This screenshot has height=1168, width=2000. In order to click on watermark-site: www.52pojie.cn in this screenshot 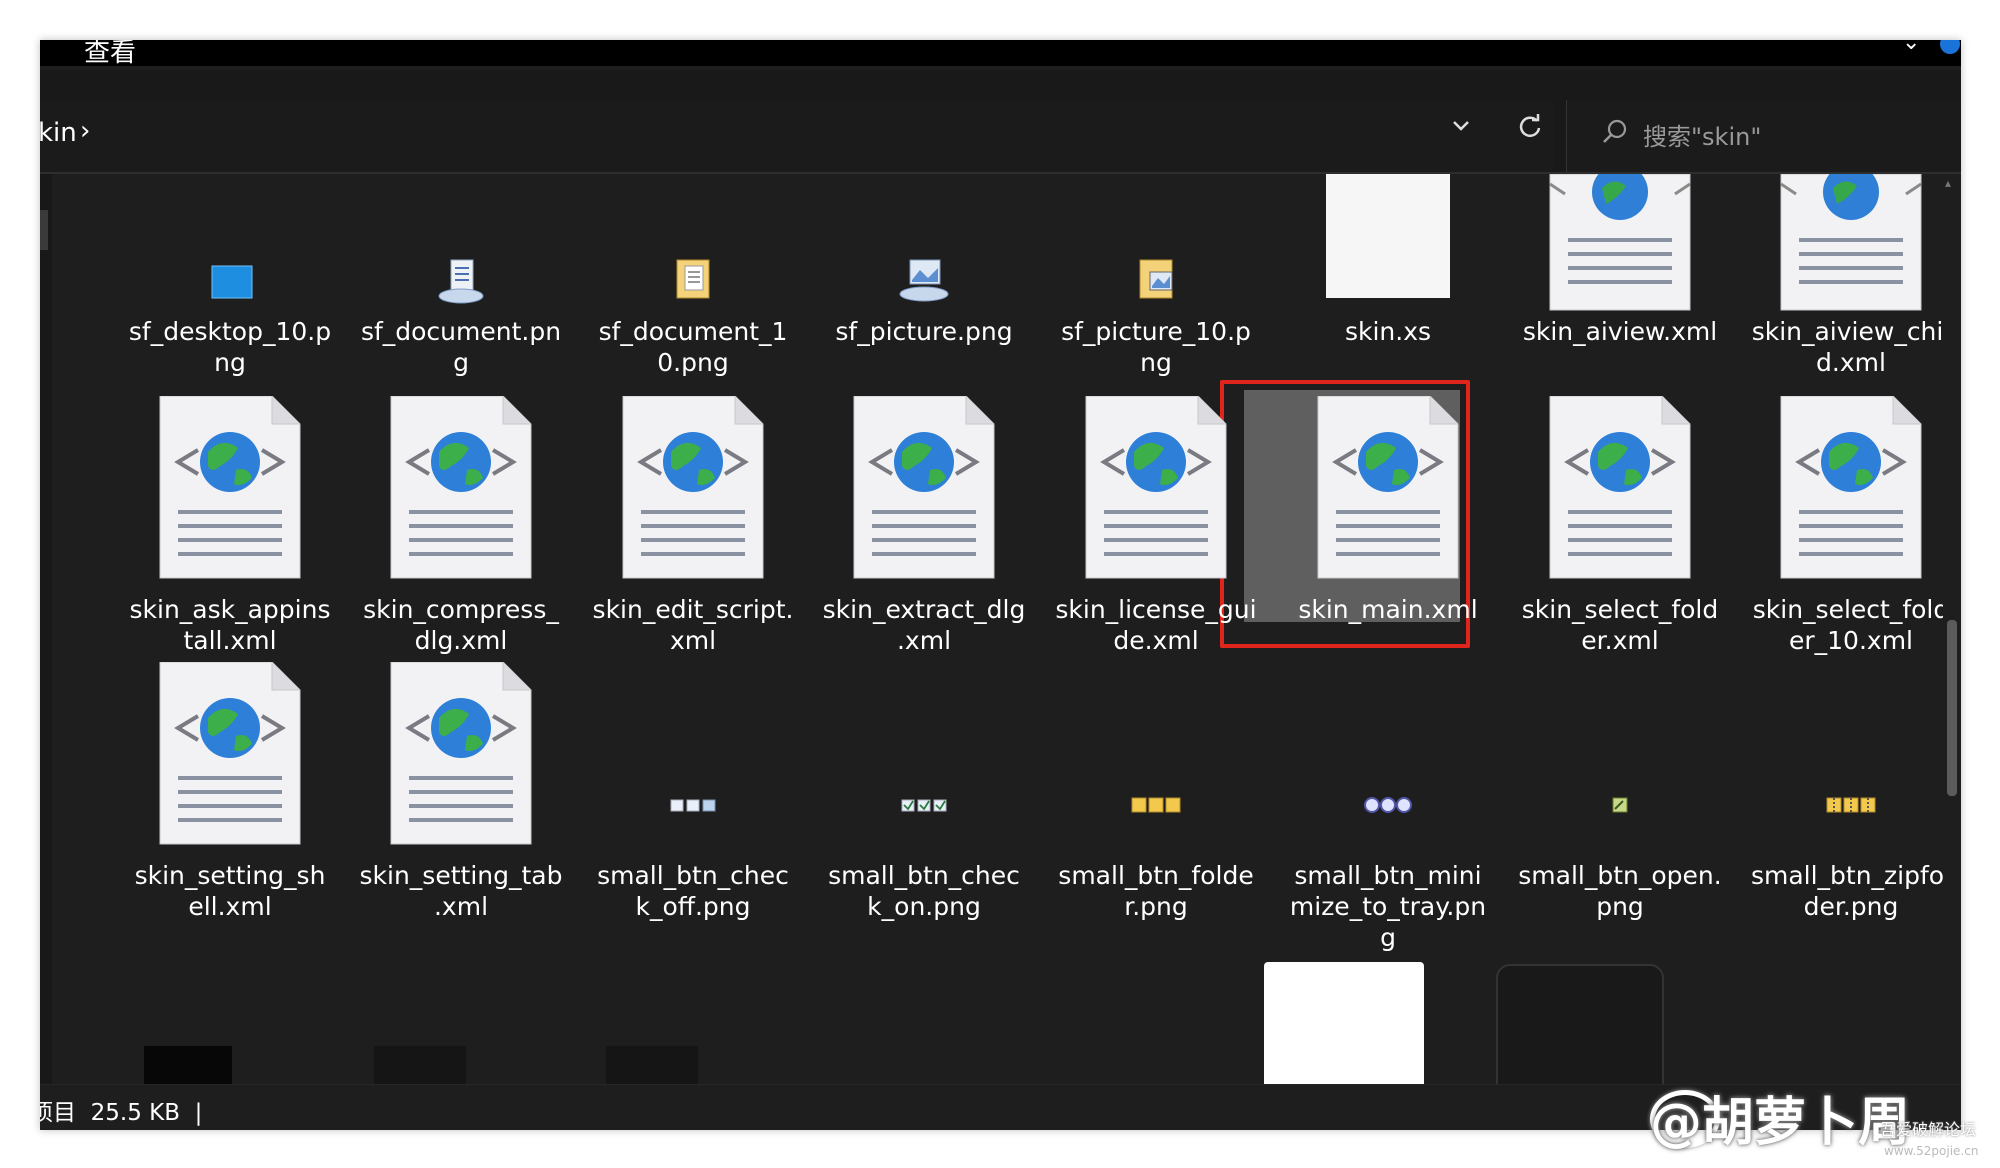, I will do `click(1931, 1151)`.